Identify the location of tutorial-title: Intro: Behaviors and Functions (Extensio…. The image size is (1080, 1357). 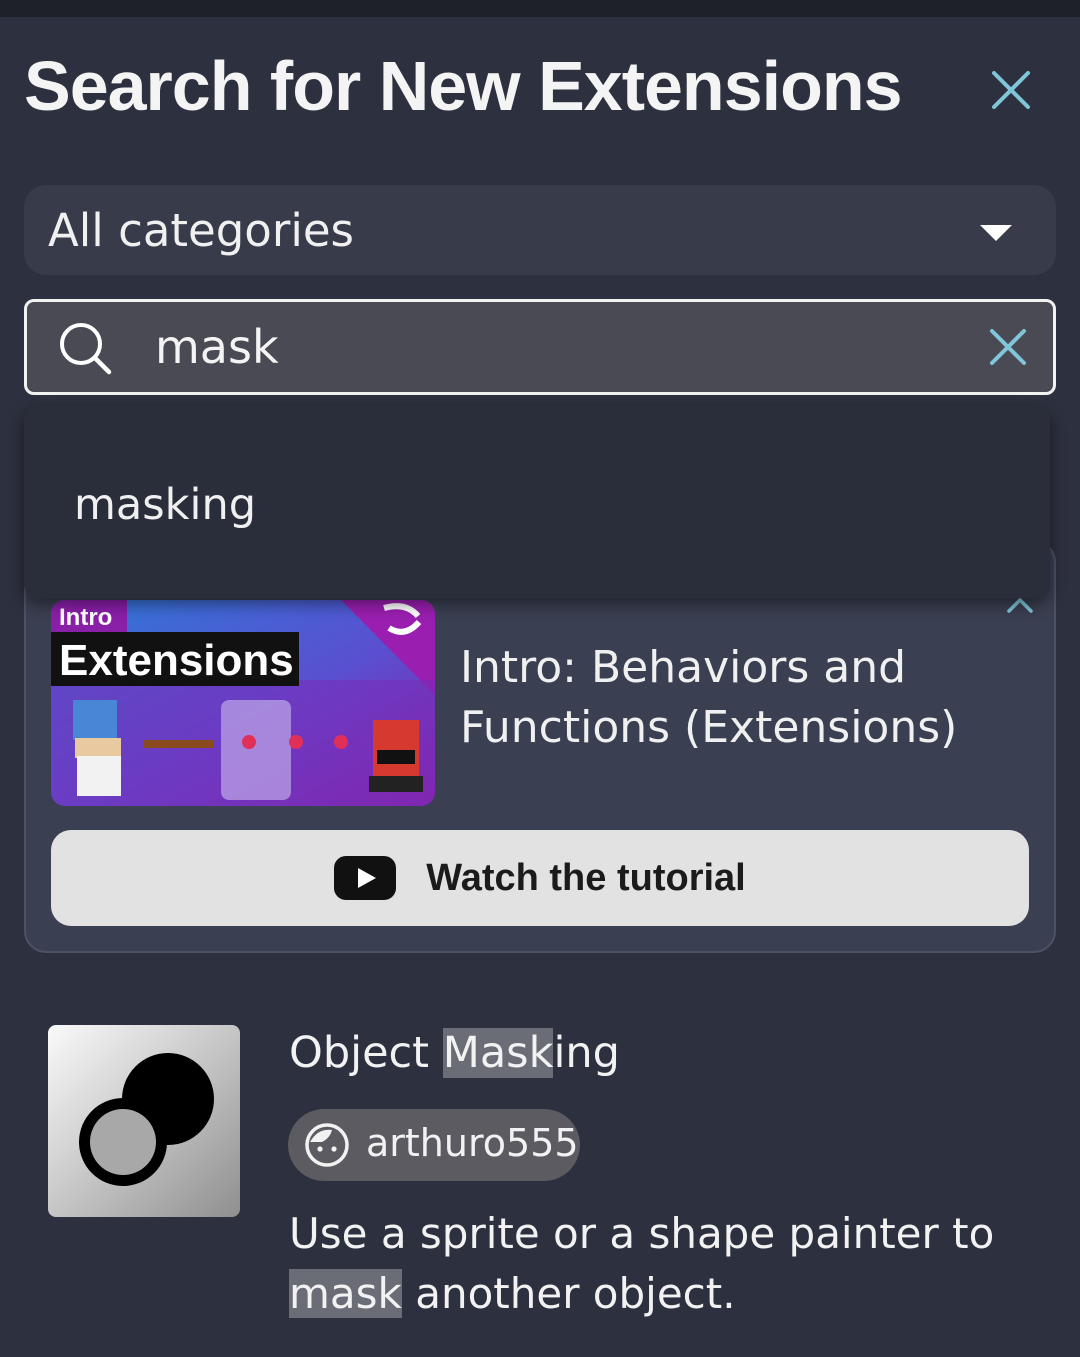
(709, 697).